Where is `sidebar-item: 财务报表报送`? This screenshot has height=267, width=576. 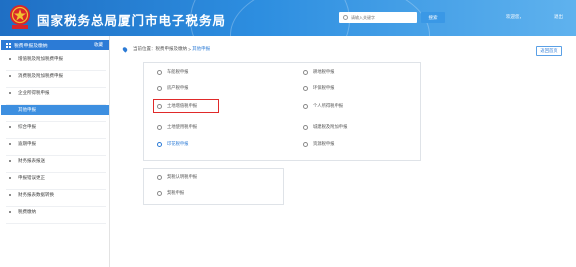
sidebar-item: 财务报表报送 is located at coordinates (55, 161).